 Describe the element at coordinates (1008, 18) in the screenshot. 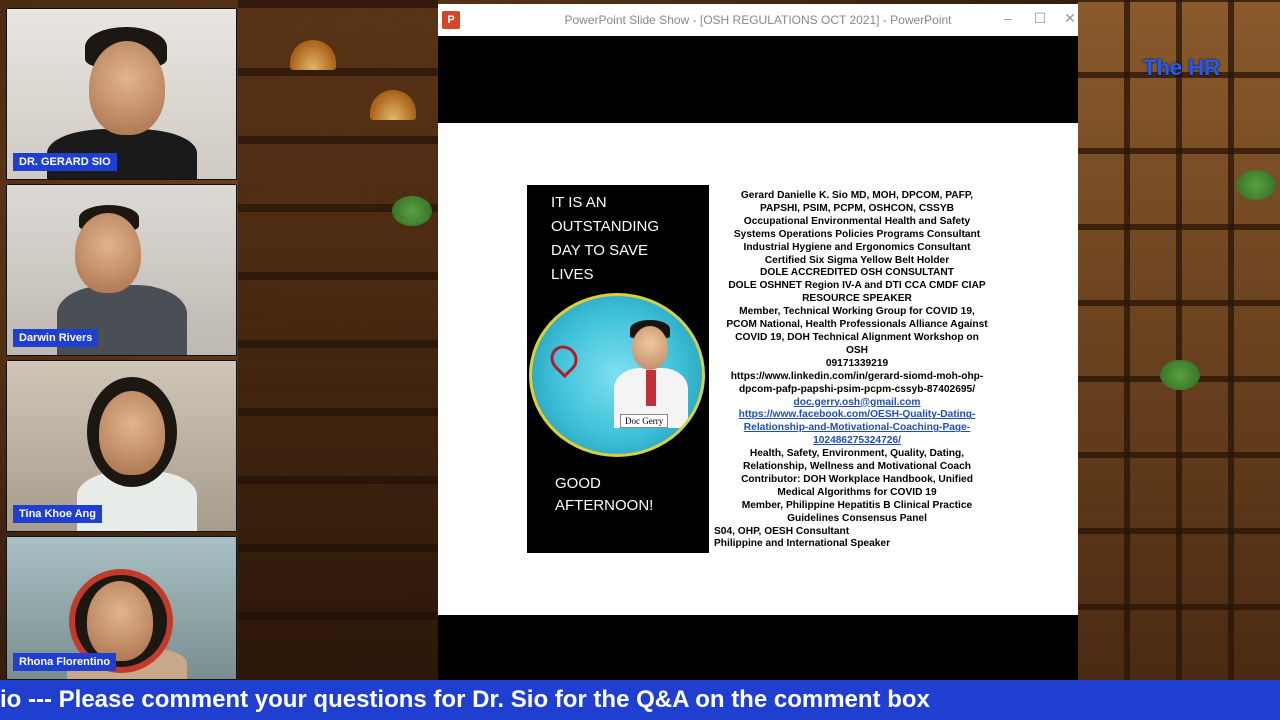

I see `minimize-icon: –` at that location.